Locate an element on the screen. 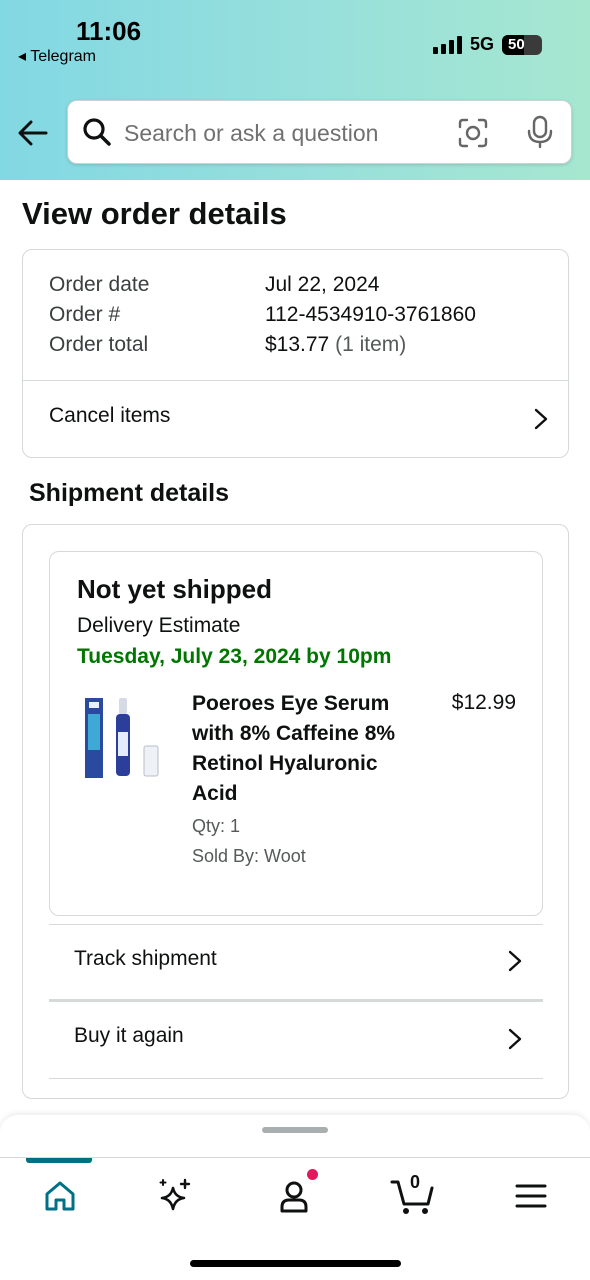  product-image is located at coordinates (125, 737).